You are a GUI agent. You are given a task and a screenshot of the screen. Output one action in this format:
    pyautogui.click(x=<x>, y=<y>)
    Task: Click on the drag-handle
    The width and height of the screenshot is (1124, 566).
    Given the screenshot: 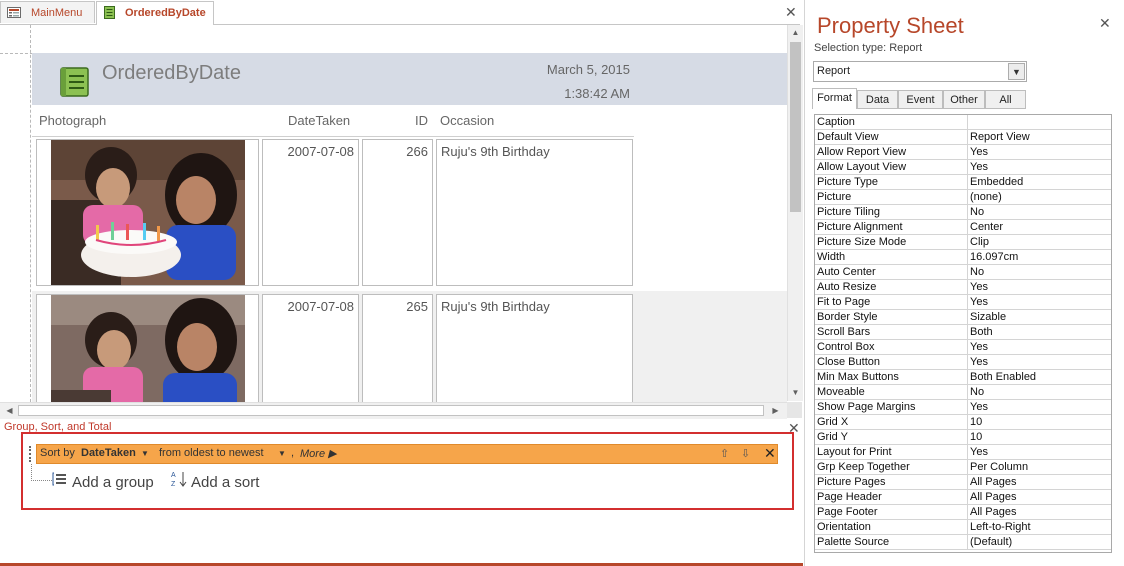 What is the action you would take?
    pyautogui.click(x=31, y=454)
    